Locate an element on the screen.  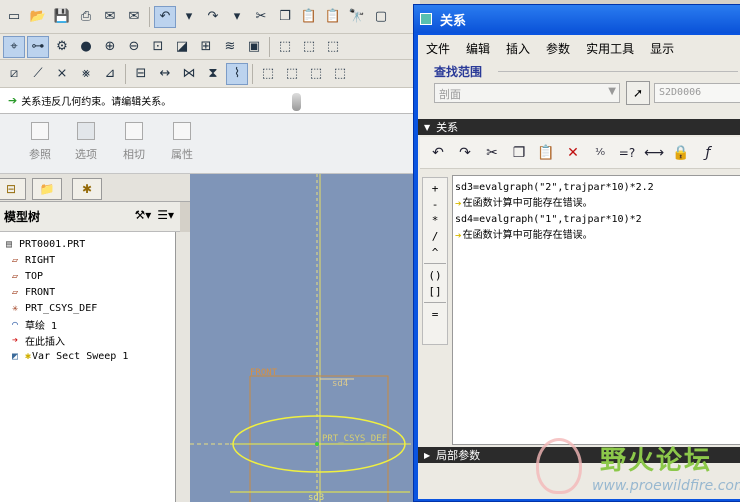
verify-relations-icon: 🔒 is located at coordinates (681, 153).